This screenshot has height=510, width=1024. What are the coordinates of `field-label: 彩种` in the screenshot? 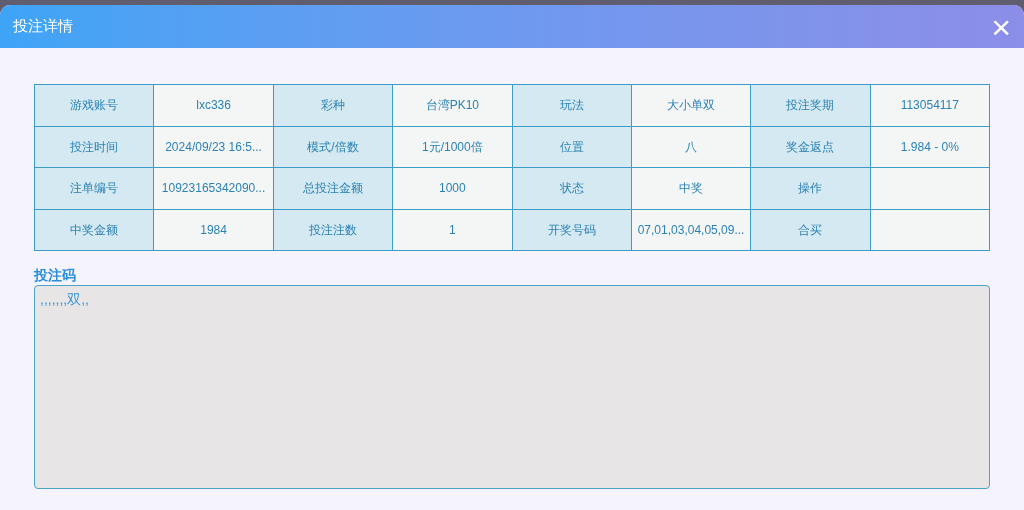 It's located at (333, 105).